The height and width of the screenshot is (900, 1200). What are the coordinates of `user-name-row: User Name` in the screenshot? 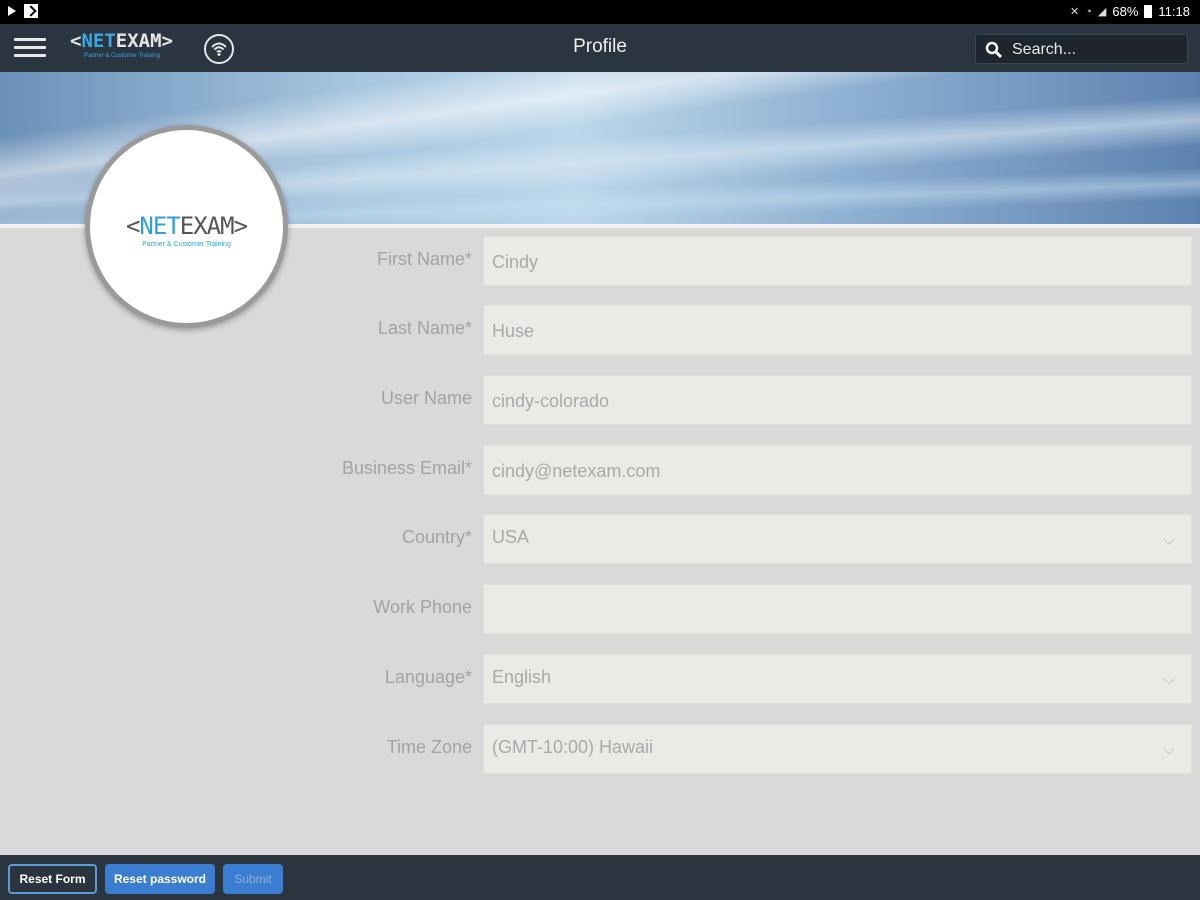 It's located at (746, 400).